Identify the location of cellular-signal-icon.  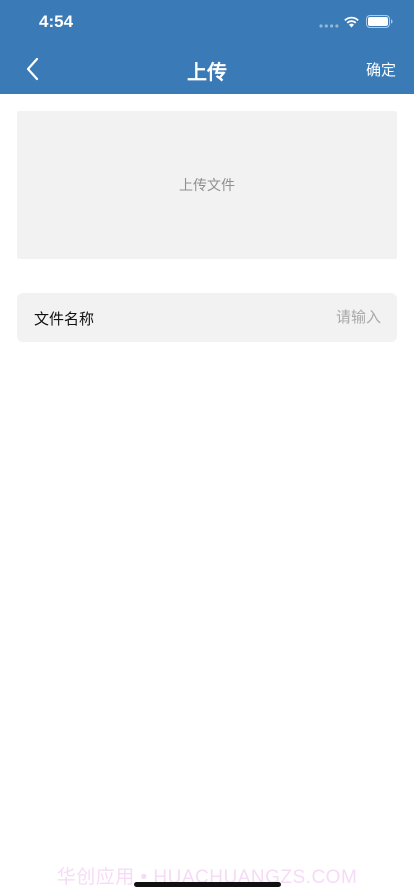
(329, 26).